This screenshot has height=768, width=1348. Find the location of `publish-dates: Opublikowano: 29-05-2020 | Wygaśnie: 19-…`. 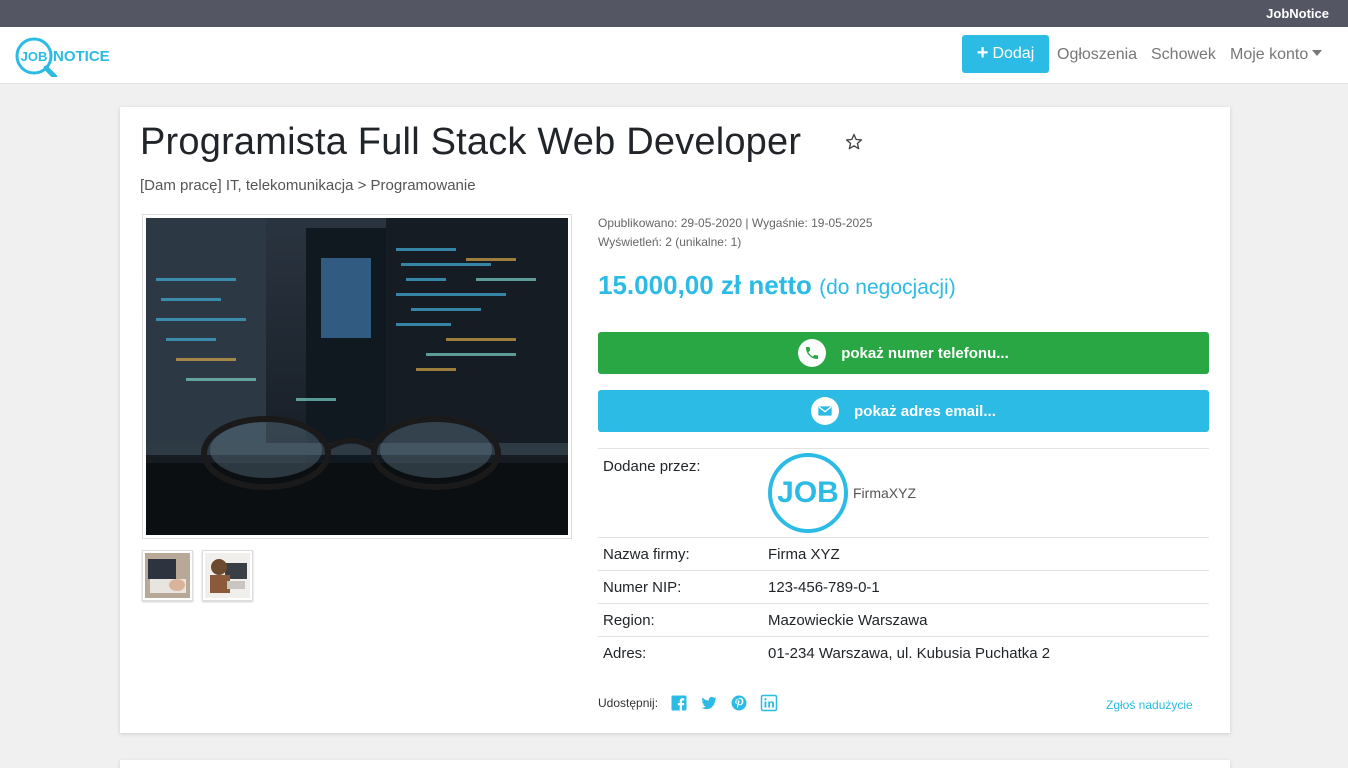

publish-dates: Opublikowano: 29-05-2020 | Wygaśnie: 19-… is located at coordinates (735, 223).